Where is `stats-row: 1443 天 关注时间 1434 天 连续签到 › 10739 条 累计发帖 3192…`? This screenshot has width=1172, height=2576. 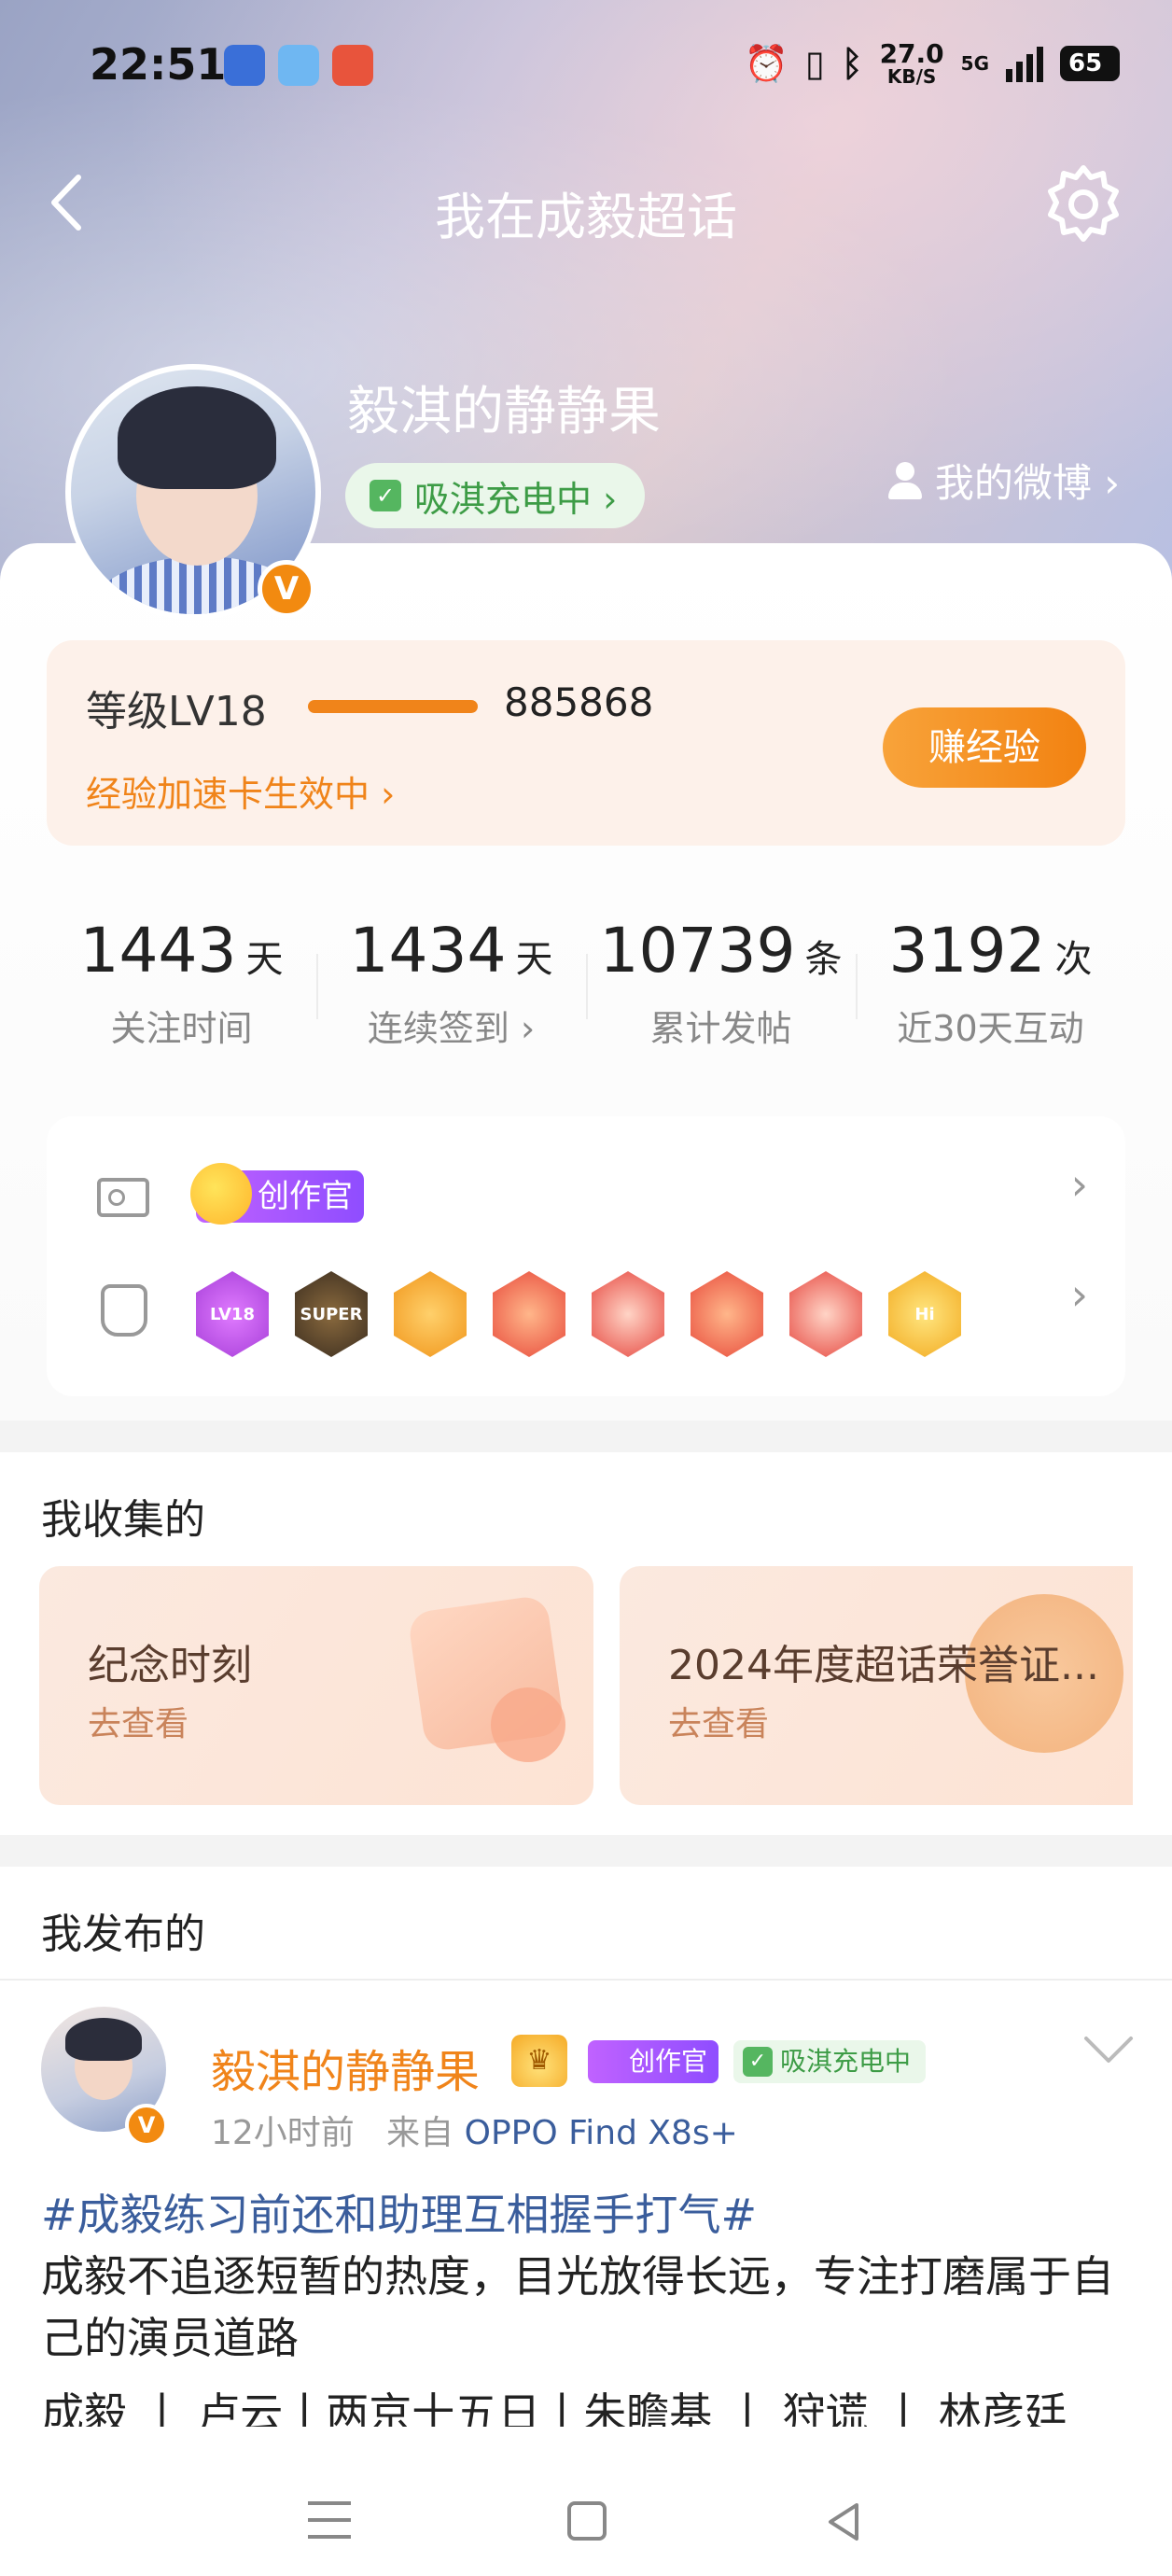
stats-row: 1443 天 关注时间 1434 天 连续签到 › 10739 条 累计发帖 3192… is located at coordinates (586, 980).